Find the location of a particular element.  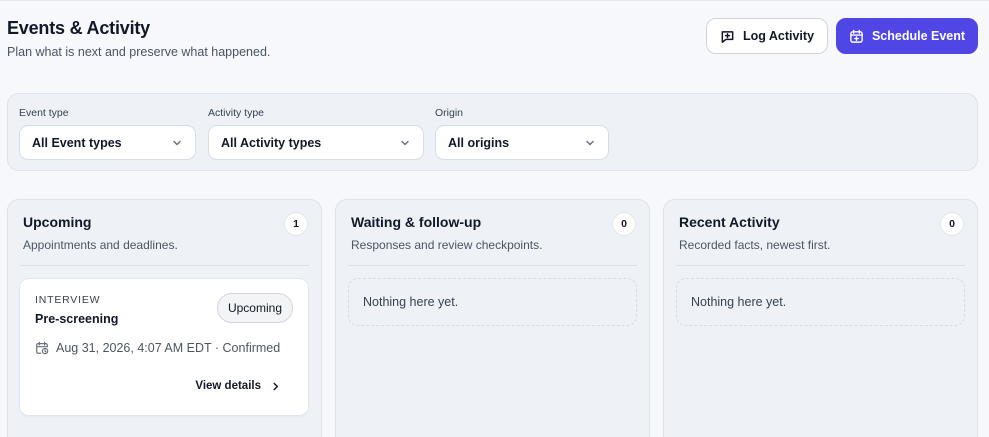

origin-label: Origin is located at coordinates (449, 113).